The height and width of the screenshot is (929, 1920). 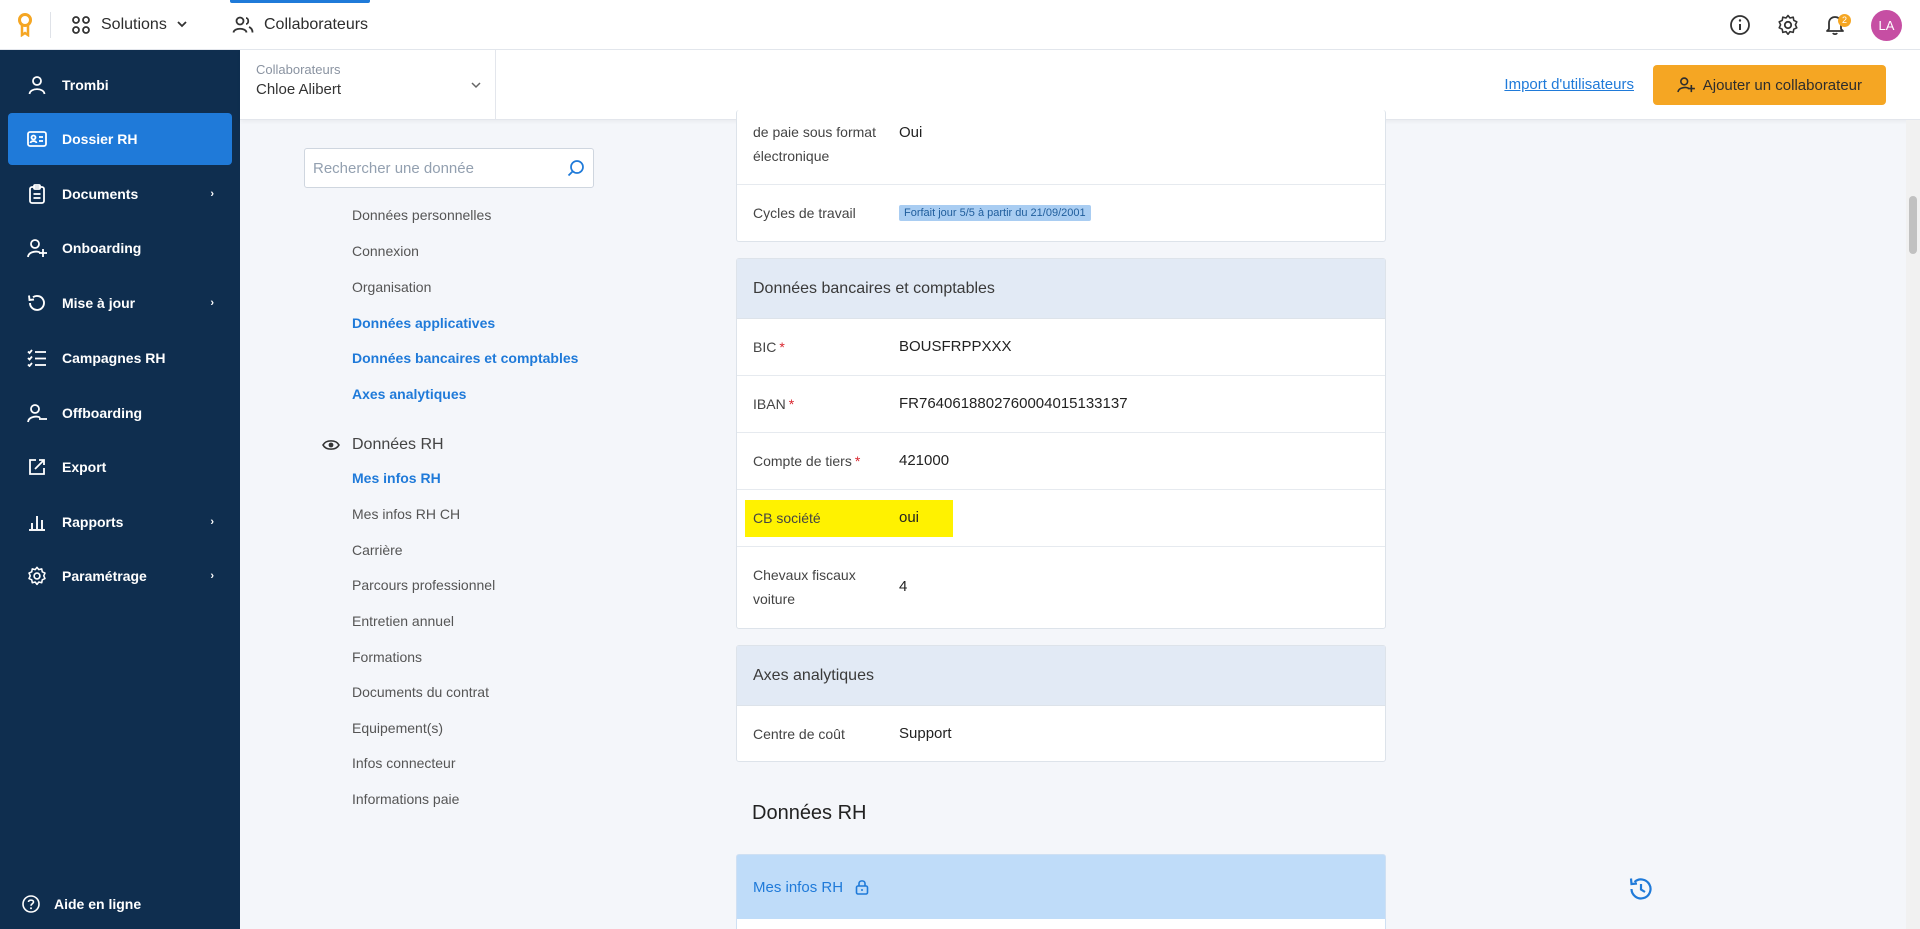 I want to click on datanav-item-organisation: Organisation, so click(x=391, y=287).